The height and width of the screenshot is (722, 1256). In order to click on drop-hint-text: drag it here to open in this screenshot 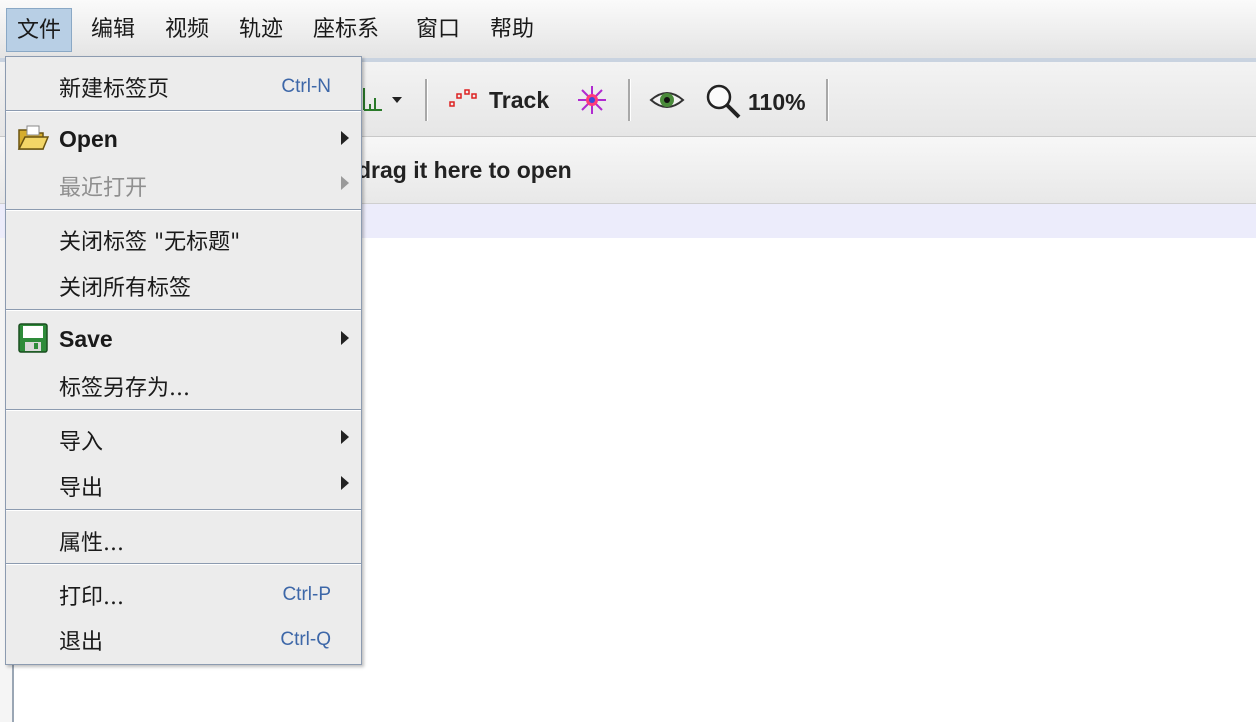, I will do `click(464, 170)`.